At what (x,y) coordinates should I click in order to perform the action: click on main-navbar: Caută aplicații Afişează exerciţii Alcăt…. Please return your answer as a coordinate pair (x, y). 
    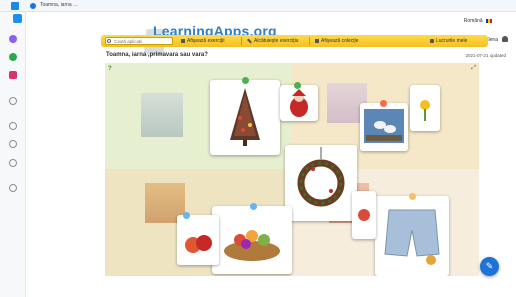
    Looking at the image, I should click on (294, 41).